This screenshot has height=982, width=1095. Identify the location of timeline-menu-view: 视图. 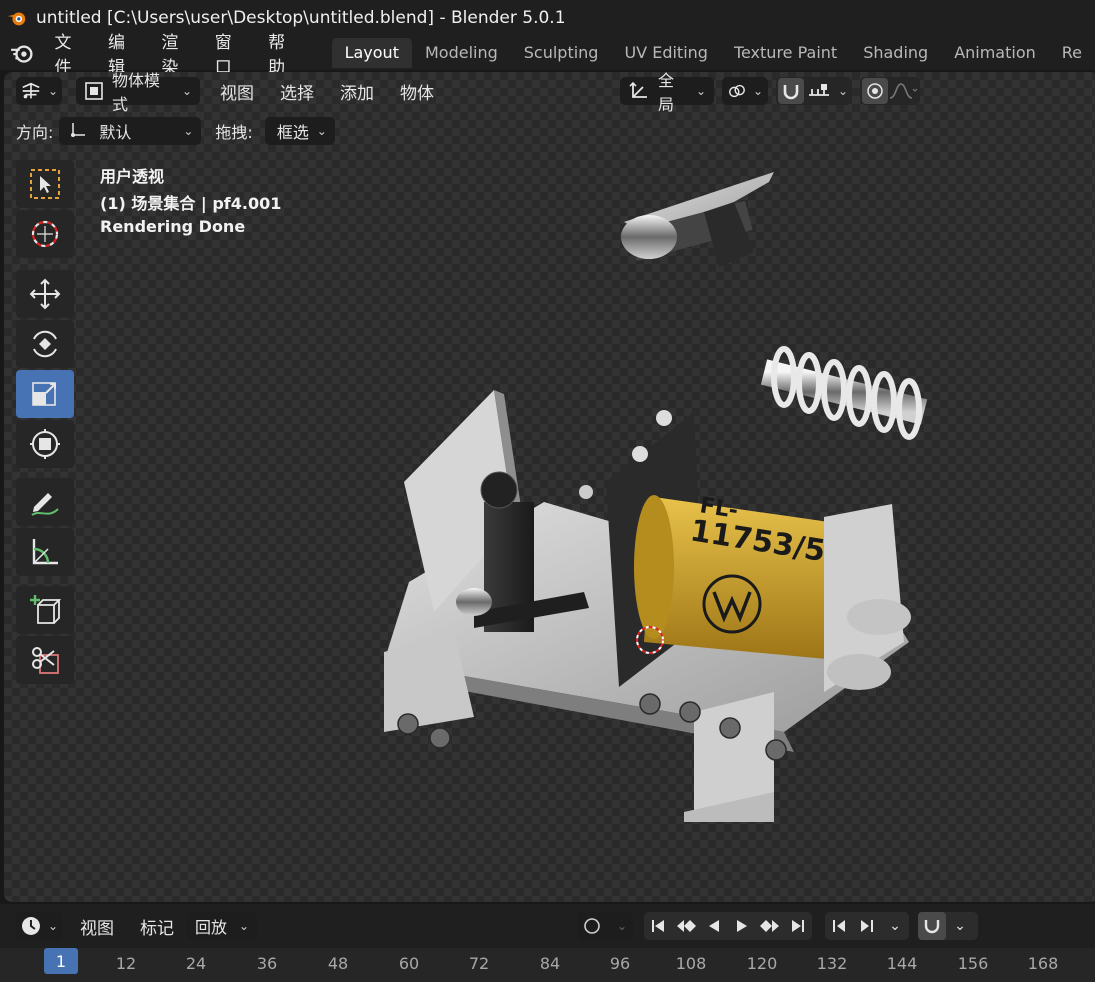
(97, 926).